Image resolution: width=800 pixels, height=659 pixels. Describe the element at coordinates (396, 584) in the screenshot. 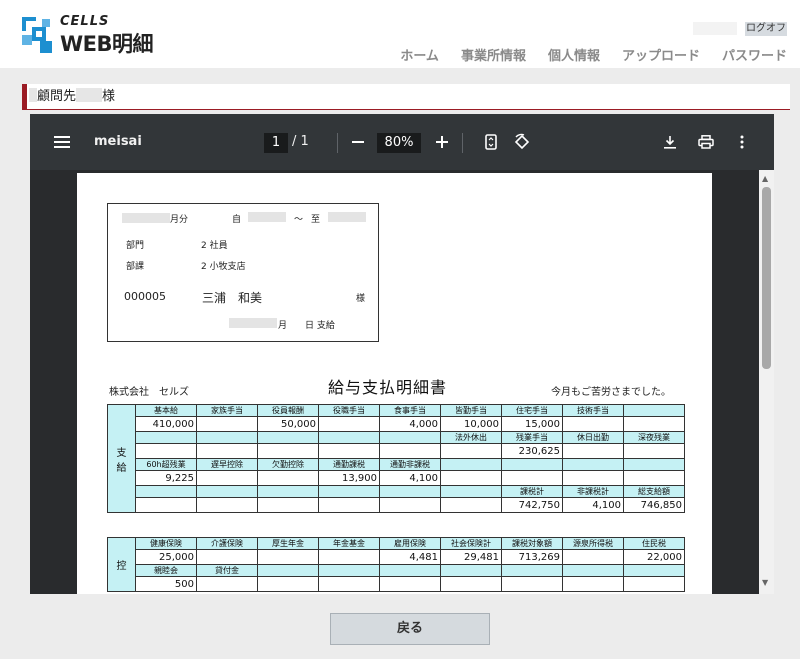

I see `table-row: 500` at that location.